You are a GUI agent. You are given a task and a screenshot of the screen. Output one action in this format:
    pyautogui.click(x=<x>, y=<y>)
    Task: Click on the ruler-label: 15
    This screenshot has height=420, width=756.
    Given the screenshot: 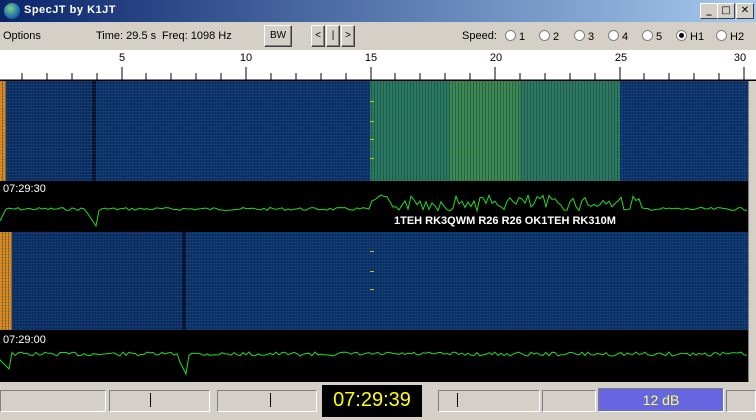 What is the action you would take?
    pyautogui.click(x=371, y=58)
    